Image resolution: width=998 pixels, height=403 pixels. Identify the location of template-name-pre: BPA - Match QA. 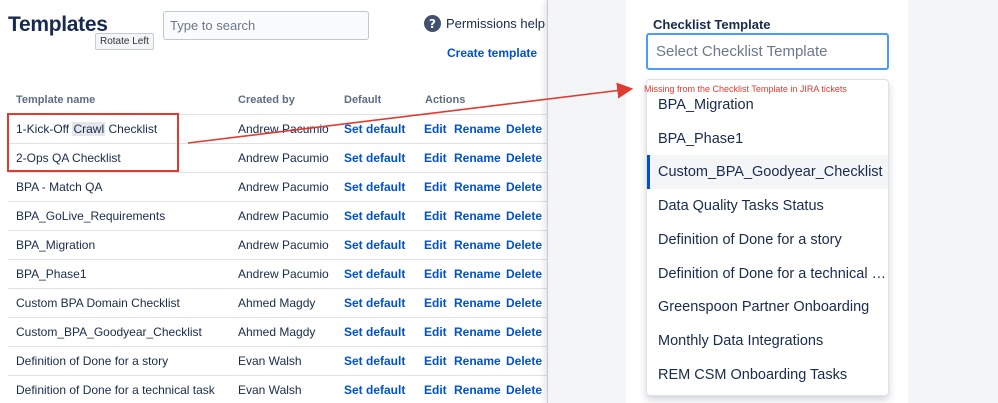
(59, 187).